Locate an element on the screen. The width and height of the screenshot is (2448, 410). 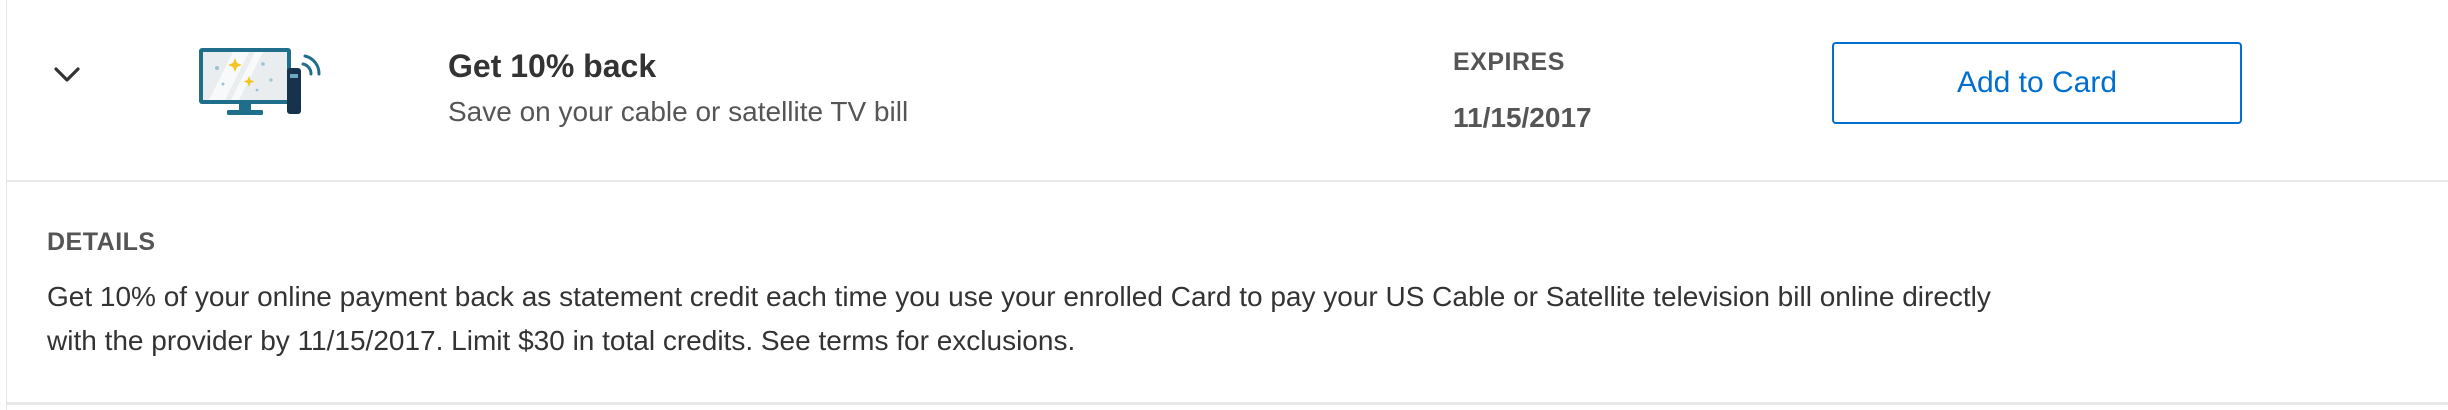
offer-subtitle: Save on your cable or satellite TV bill is located at coordinates (678, 111).